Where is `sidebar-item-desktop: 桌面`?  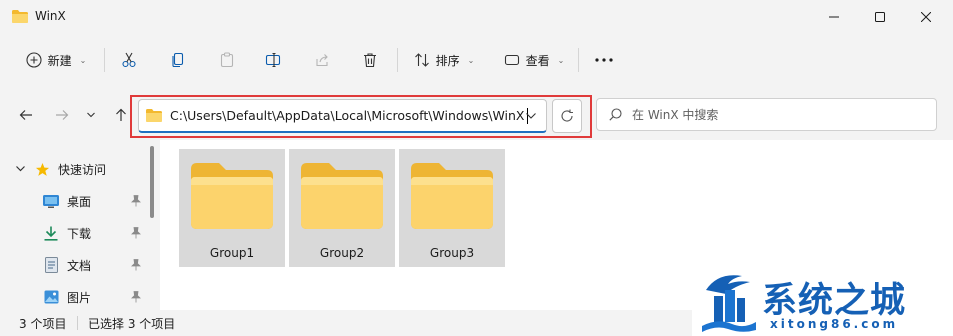
sidebar-item-desktop: 桌面 is located at coordinates (75, 201).